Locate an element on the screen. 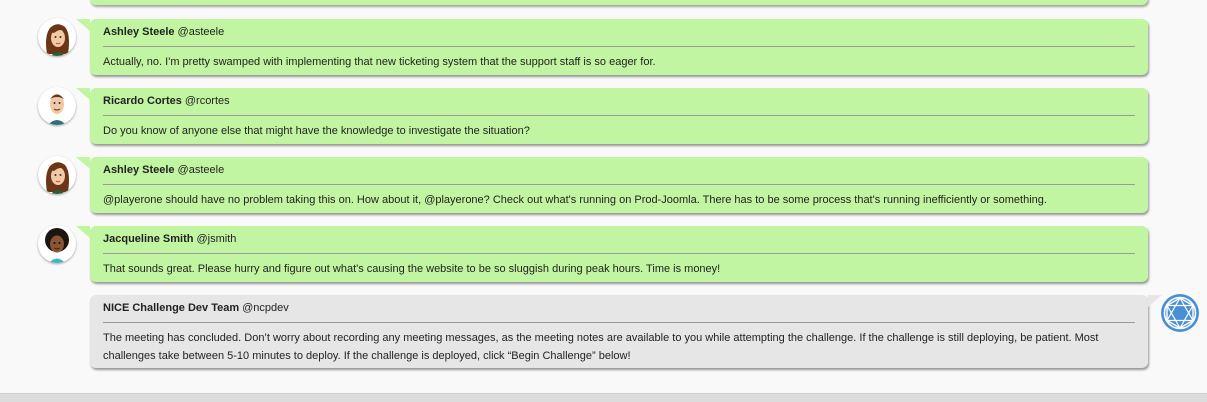 This screenshot has height=402, width=1207. message-header: Jacqueline Smith @jsmith is located at coordinates (619, 240).